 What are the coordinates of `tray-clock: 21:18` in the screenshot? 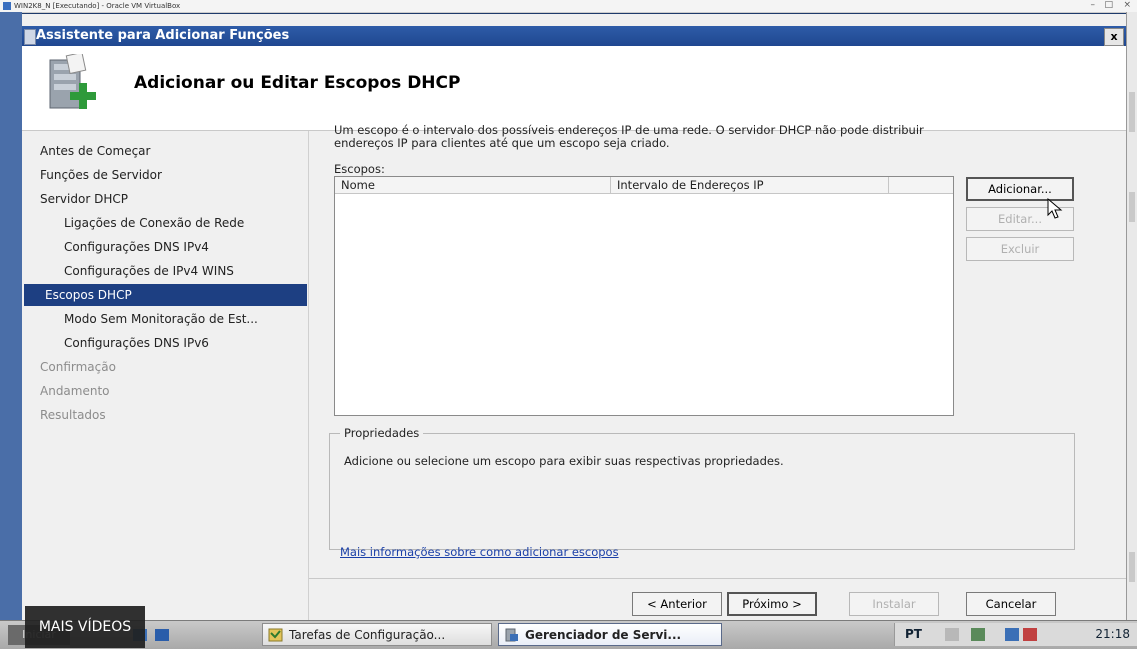 It's located at (1112, 634).